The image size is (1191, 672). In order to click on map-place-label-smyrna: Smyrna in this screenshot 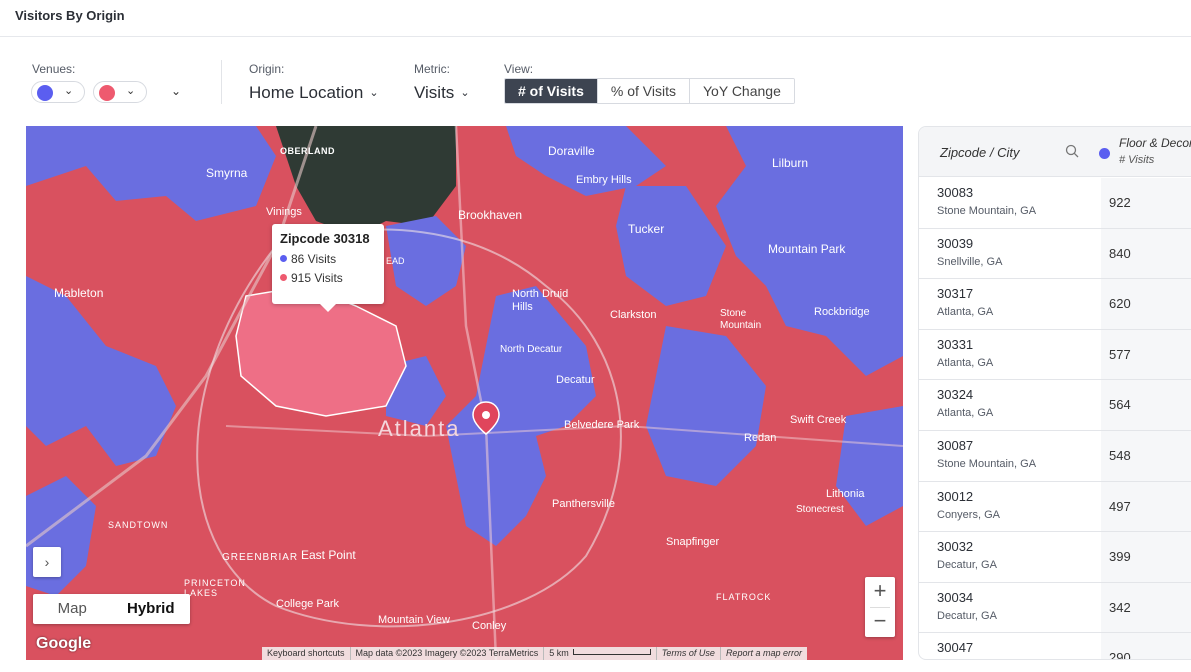, I will do `click(227, 173)`.